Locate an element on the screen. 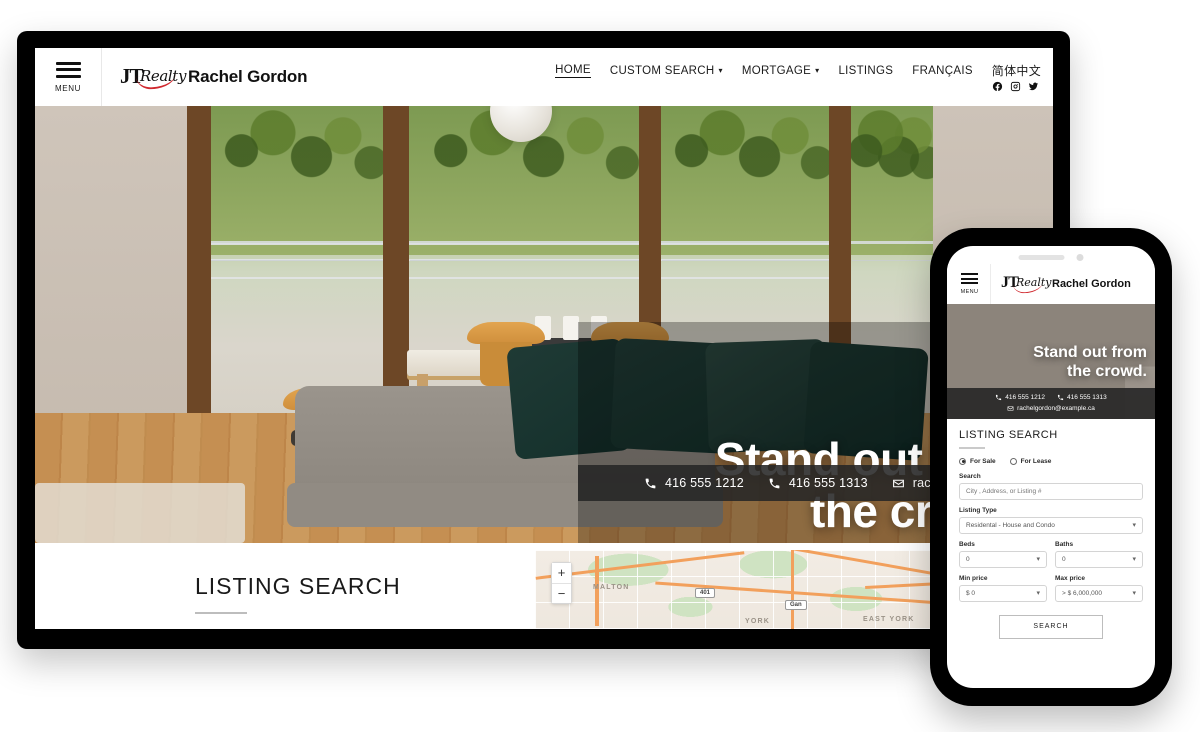 Image resolution: width=1200 pixels, height=732 pixels. search-label: Search is located at coordinates (970, 476).